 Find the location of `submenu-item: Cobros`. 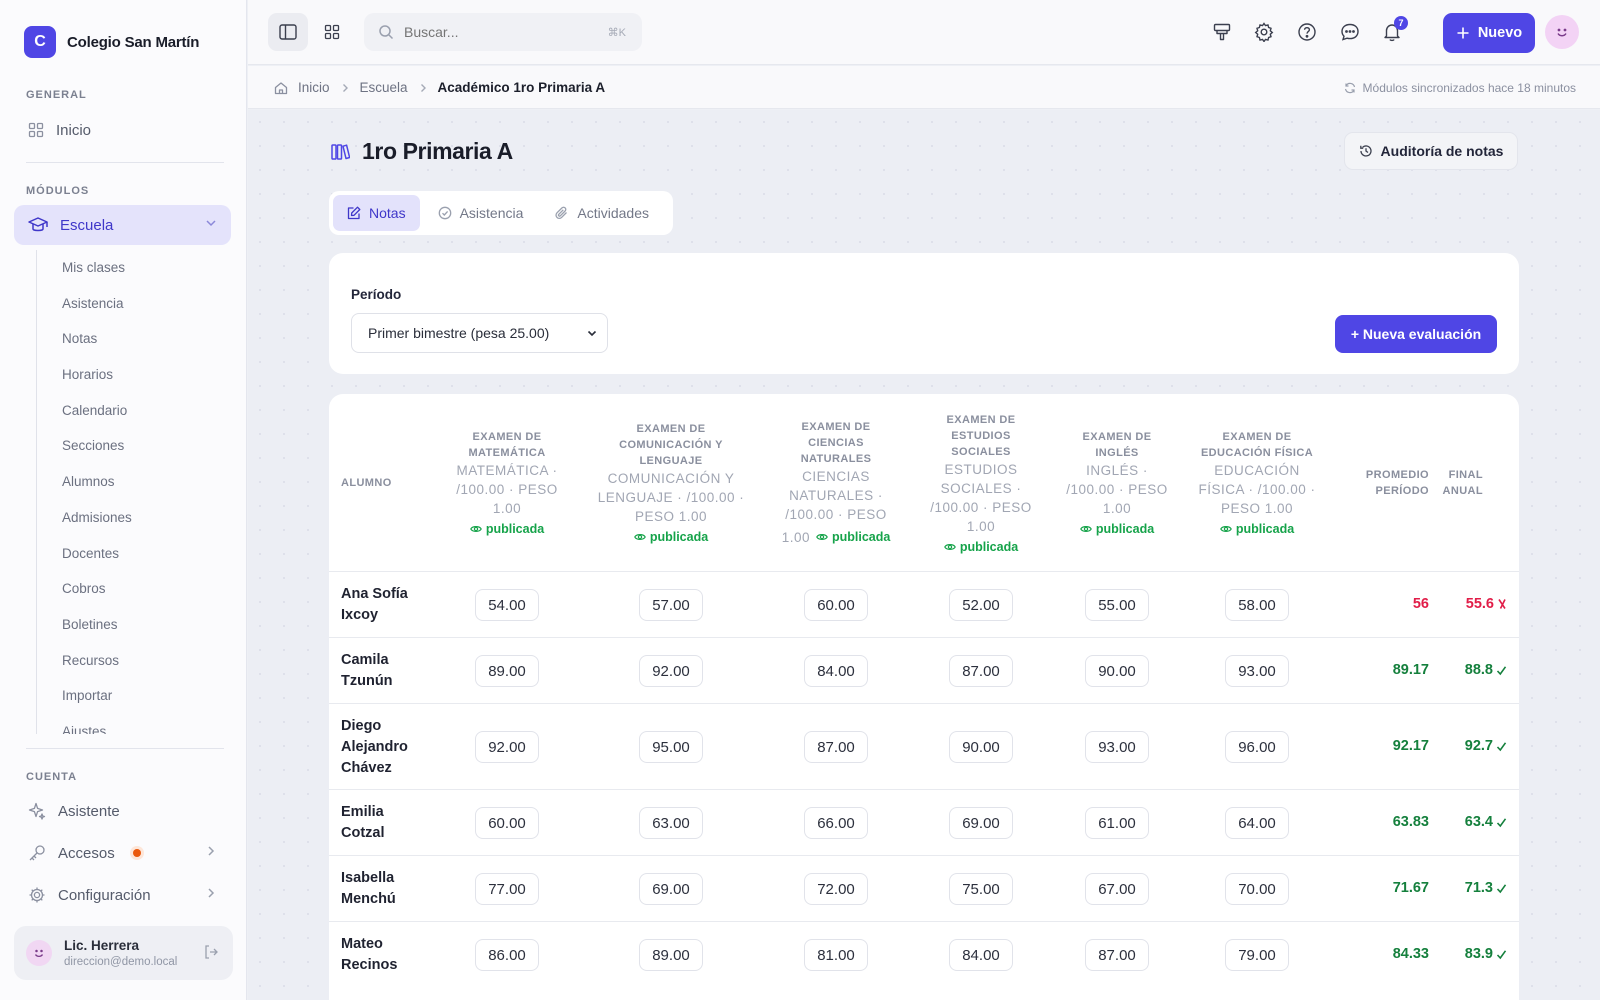

submenu-item: Cobros is located at coordinates (131, 589).